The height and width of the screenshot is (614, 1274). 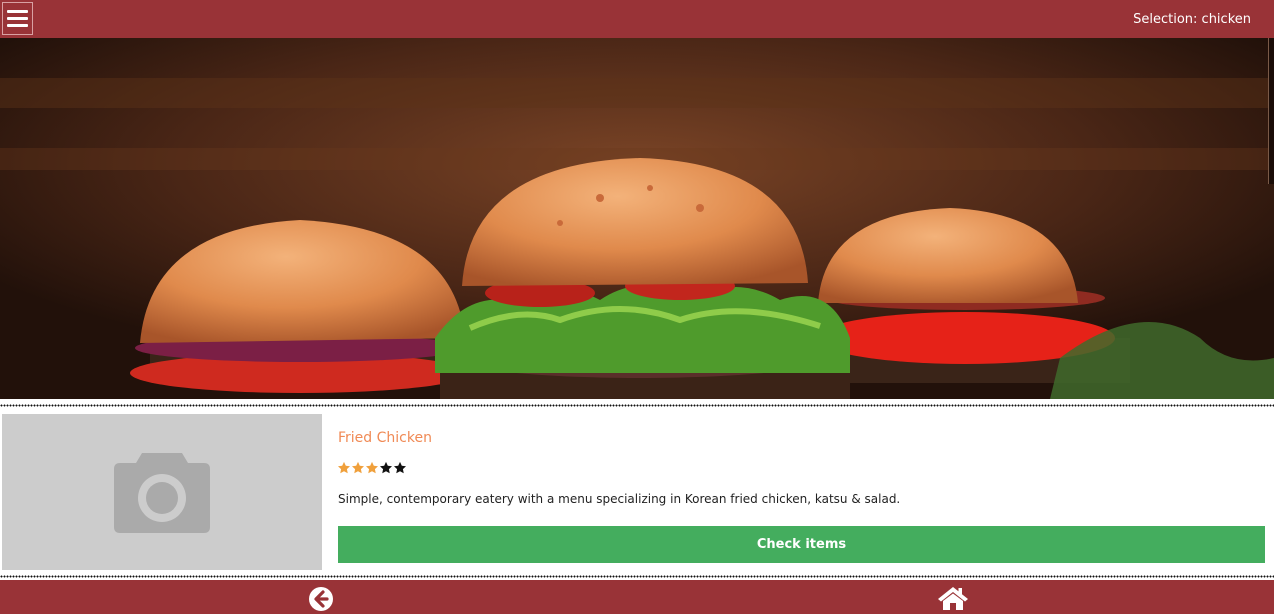 What do you see at coordinates (17, 18) in the screenshot?
I see `menu-button` at bounding box center [17, 18].